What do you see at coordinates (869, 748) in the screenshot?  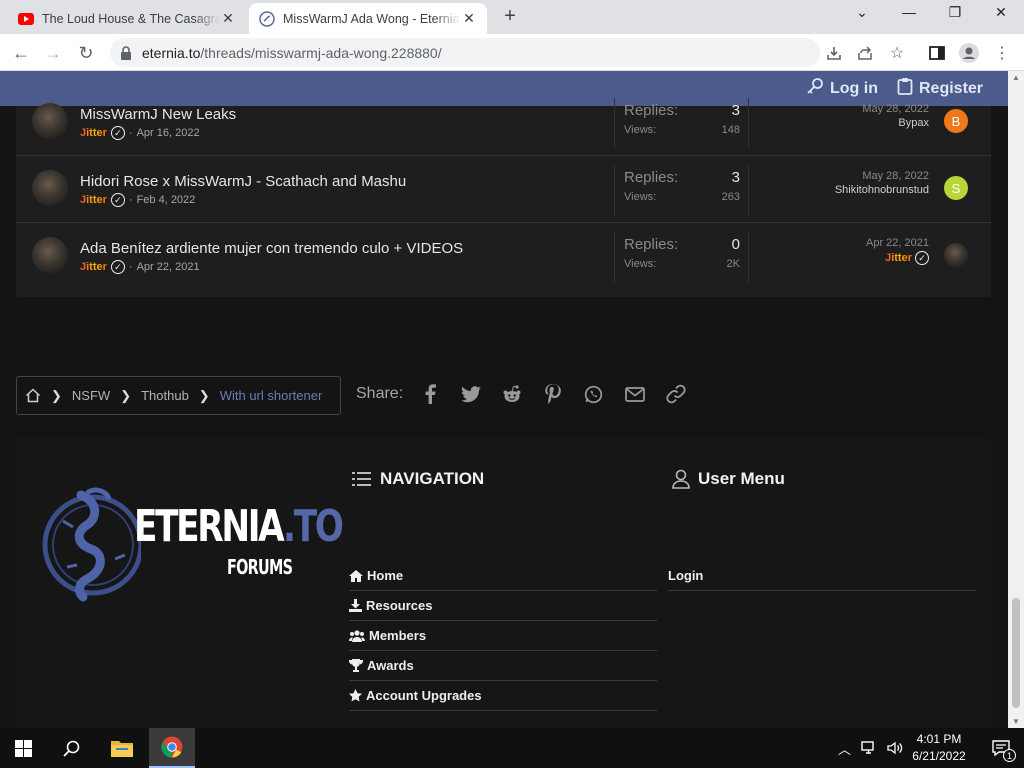 I see `network-icon` at bounding box center [869, 748].